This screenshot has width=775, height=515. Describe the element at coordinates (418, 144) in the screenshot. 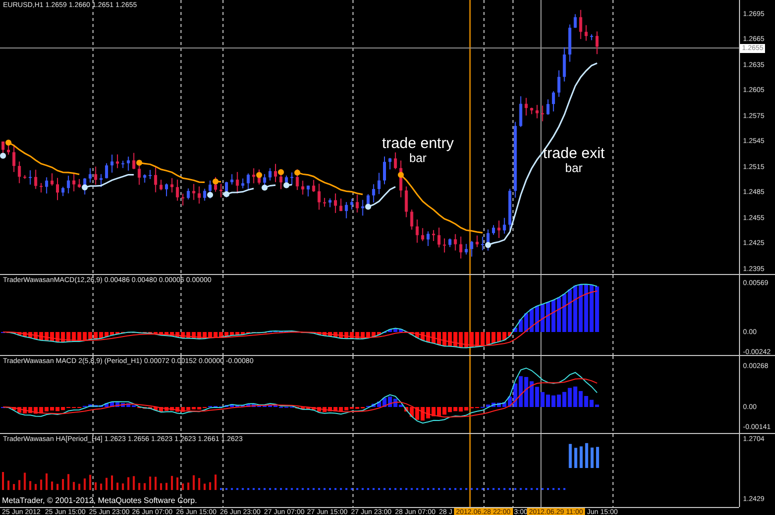

I see `annotation-text: trade entry` at that location.